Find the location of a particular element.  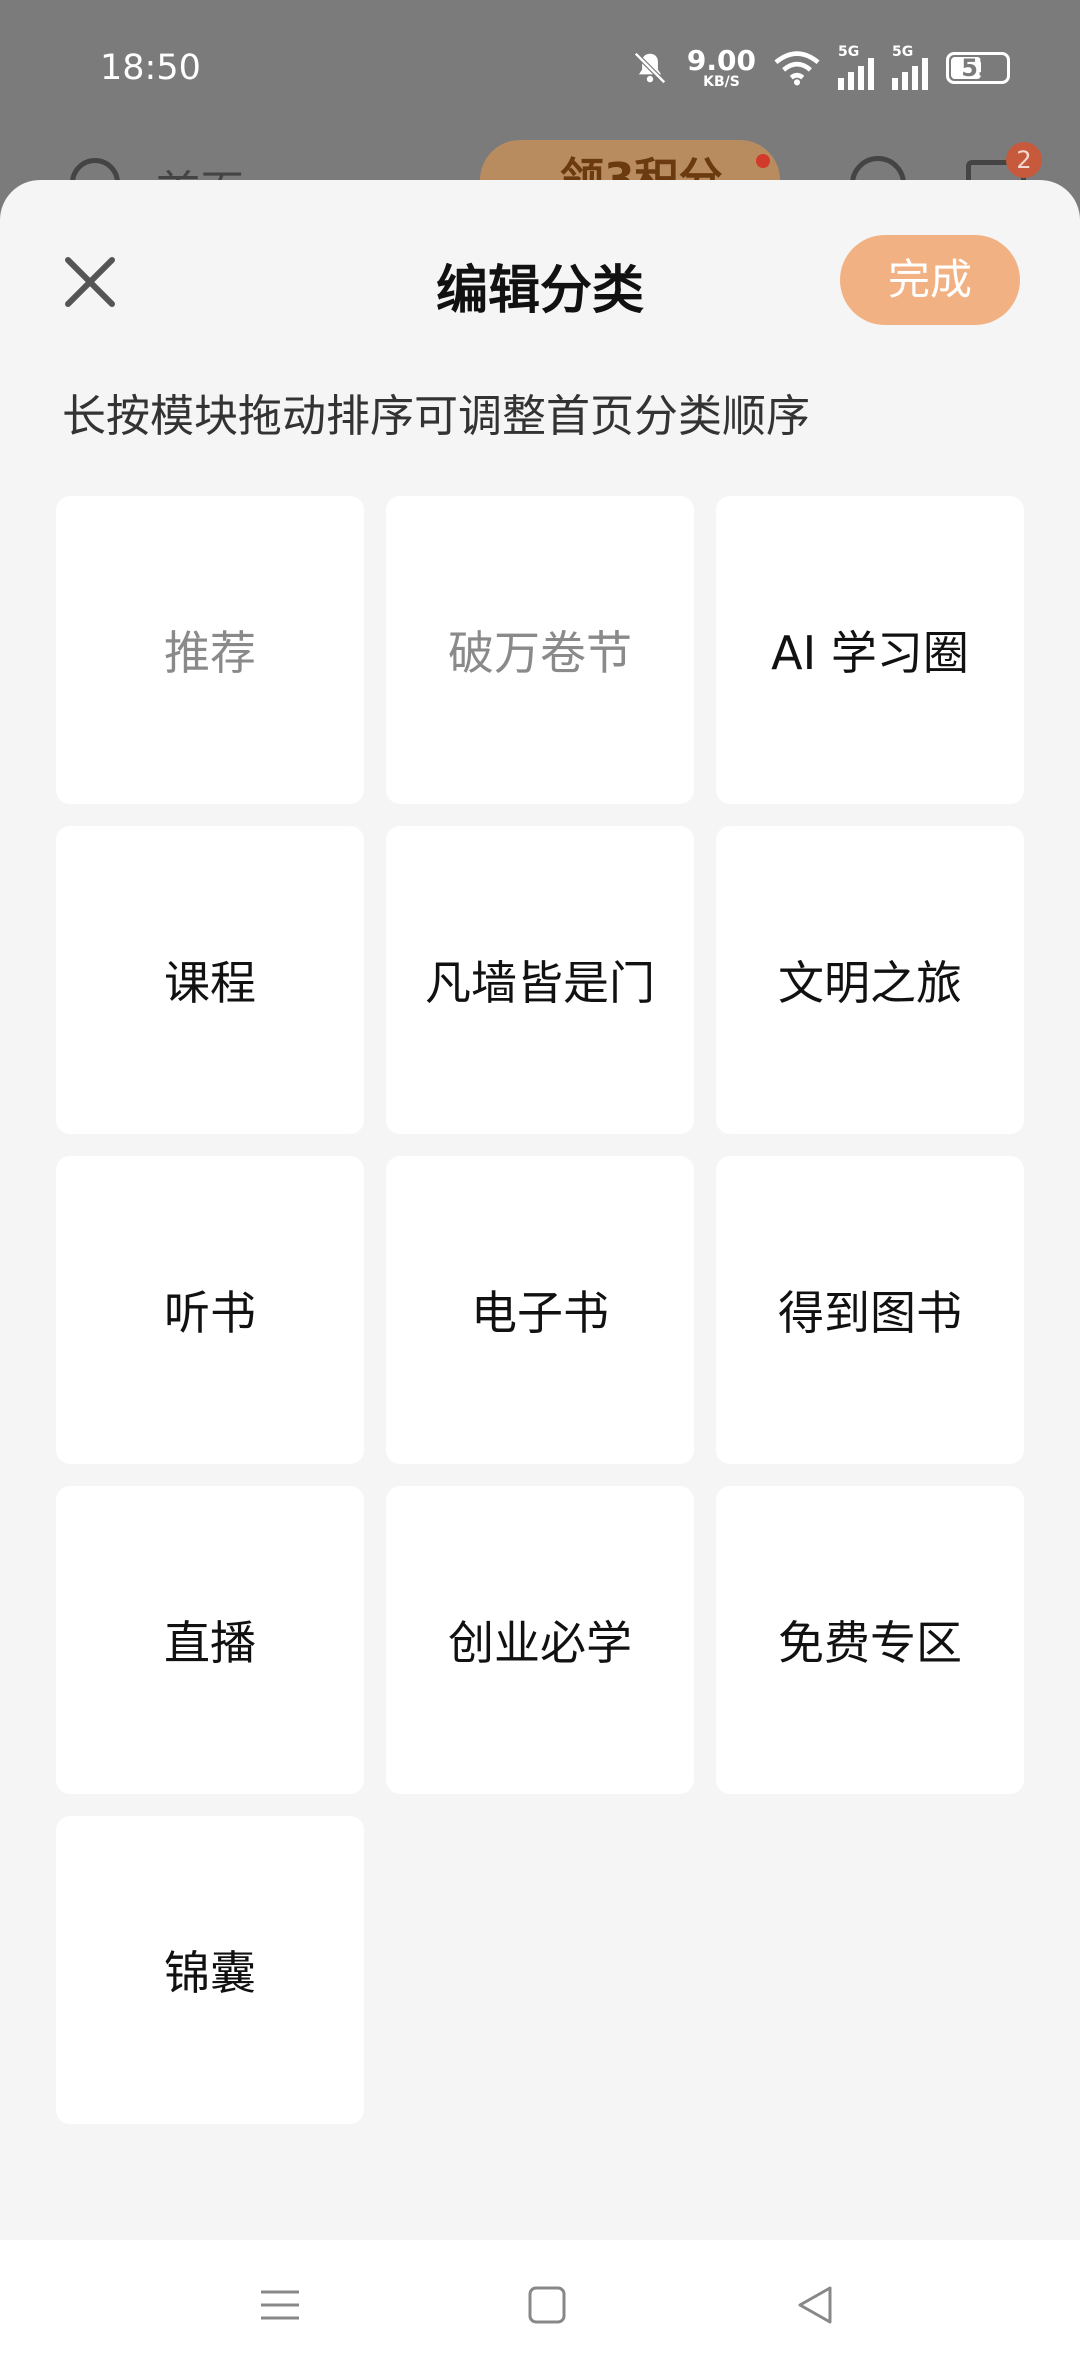

signal-1-label: 5G is located at coordinates (849, 52).